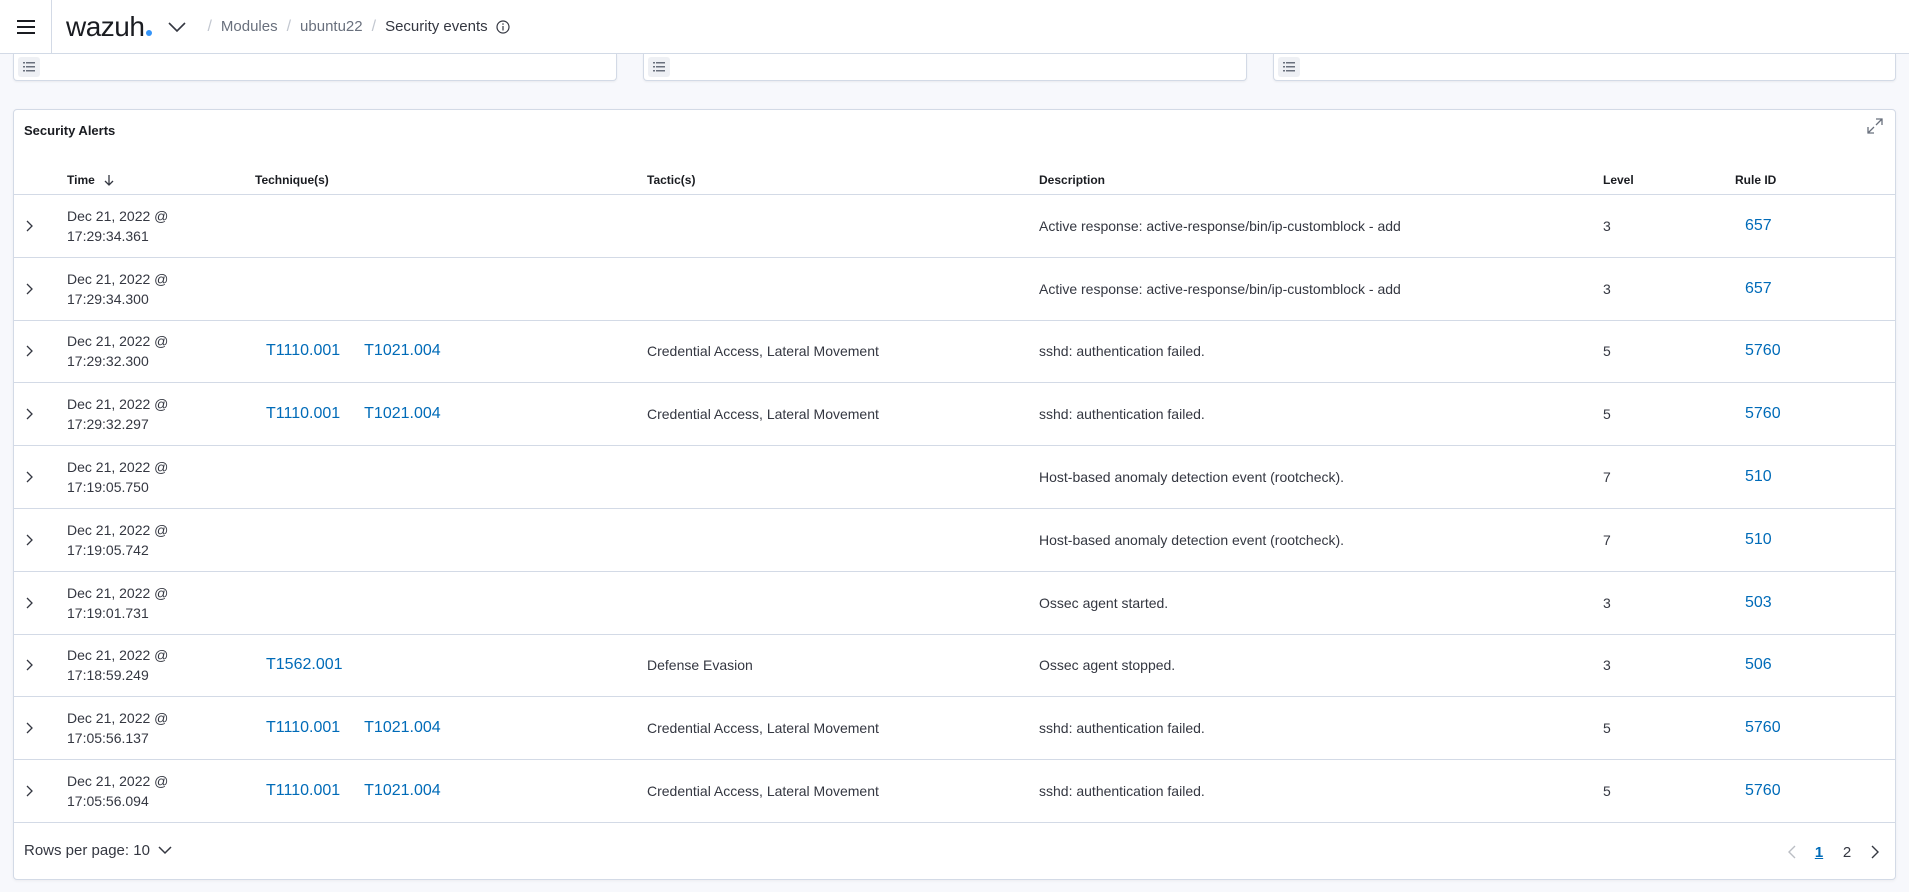 Image resolution: width=1909 pixels, height=892 pixels. What do you see at coordinates (1618, 180) in the screenshot?
I see `column-header-level: Level` at bounding box center [1618, 180].